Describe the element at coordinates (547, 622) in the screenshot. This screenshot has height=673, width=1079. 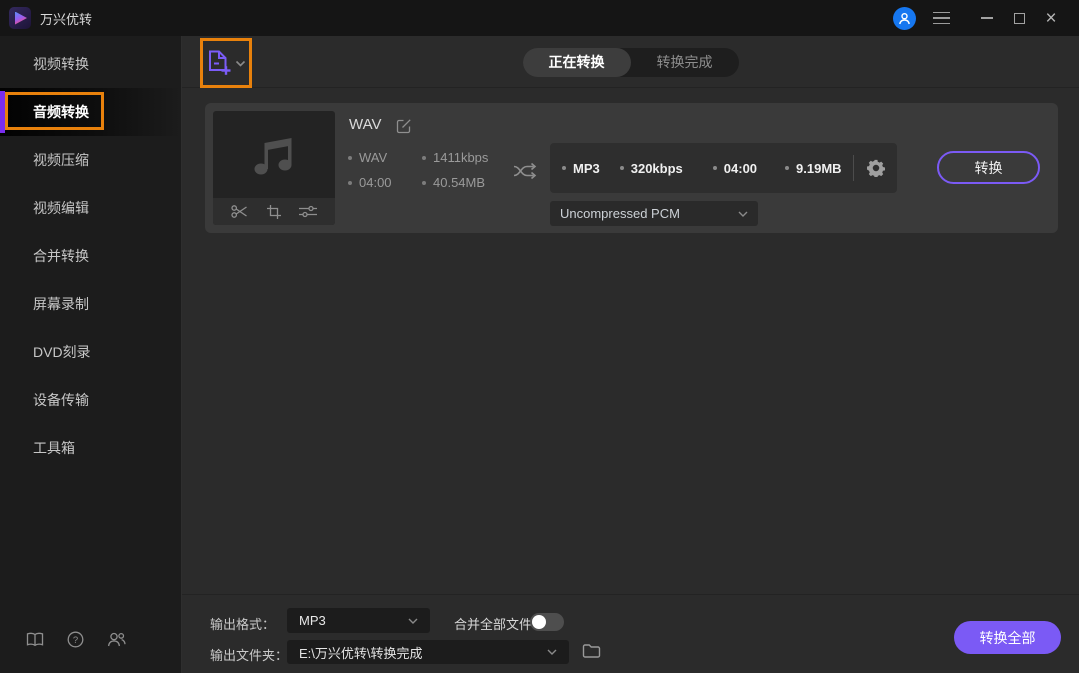
I see `merge-all-toggle` at that location.